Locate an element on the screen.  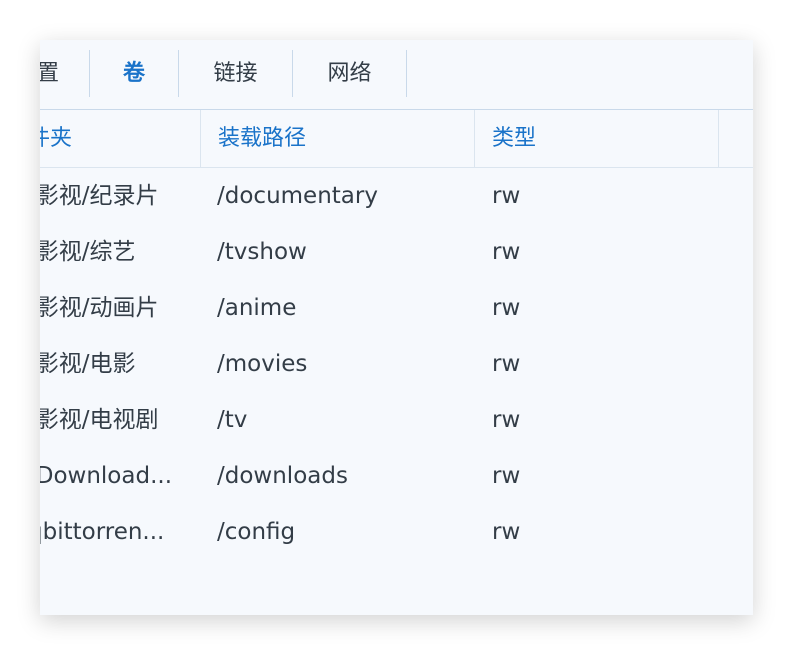
table-row: /Download... /downloads rw is located at coordinates (396, 476).